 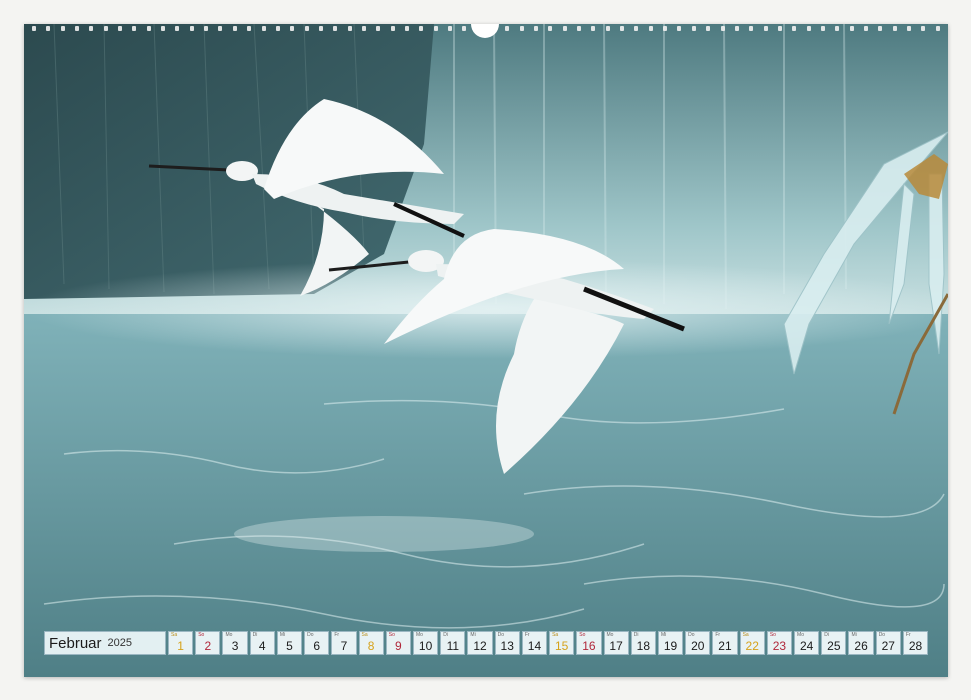 What do you see at coordinates (235, 646) in the screenshot?
I see `day-number: 3` at bounding box center [235, 646].